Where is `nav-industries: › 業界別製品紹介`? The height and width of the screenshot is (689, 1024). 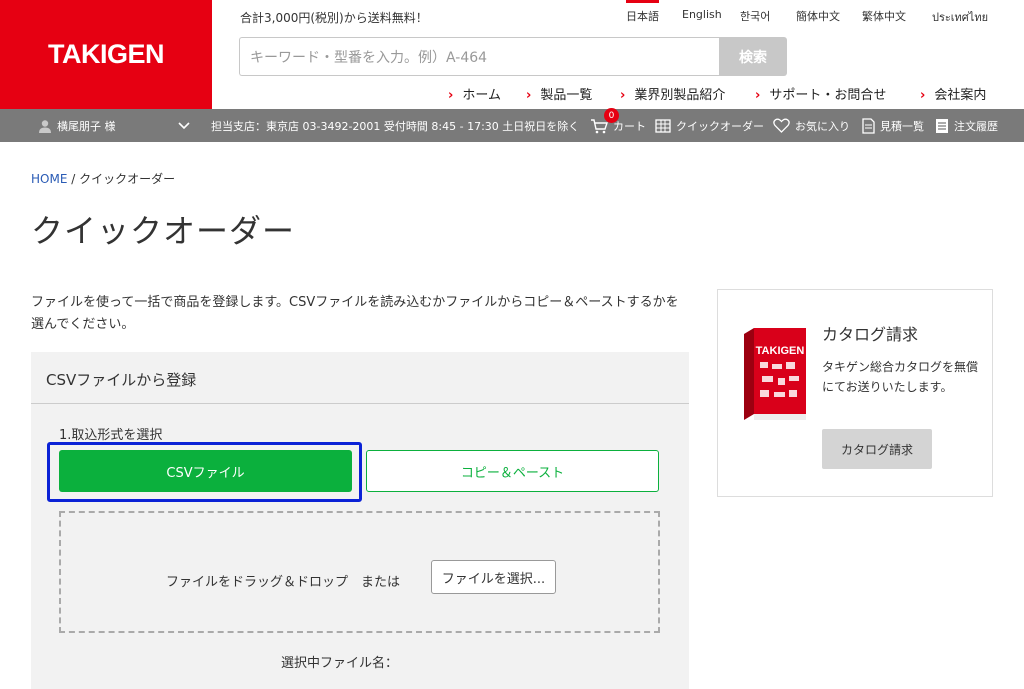
nav-industries: › 業界別製品紹介 is located at coordinates (672, 93).